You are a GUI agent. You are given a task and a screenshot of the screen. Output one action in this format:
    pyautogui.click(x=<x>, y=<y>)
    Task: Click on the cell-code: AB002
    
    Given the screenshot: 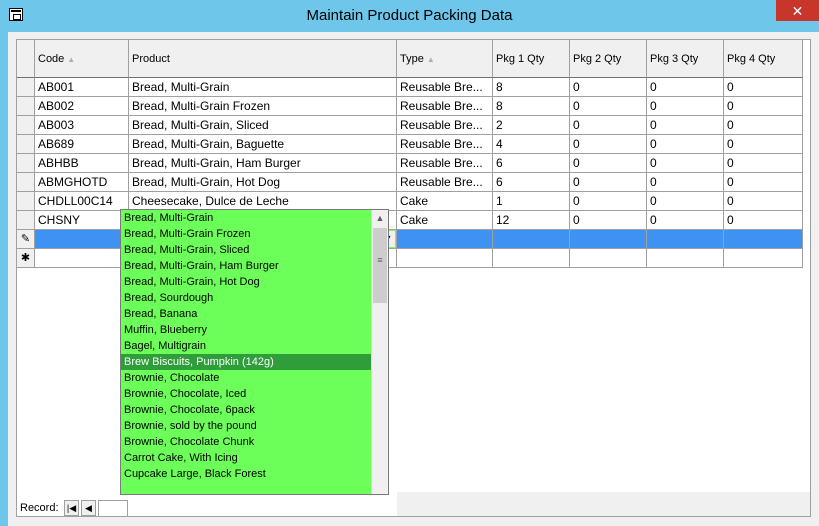 What is the action you would take?
    pyautogui.click(x=82, y=106)
    